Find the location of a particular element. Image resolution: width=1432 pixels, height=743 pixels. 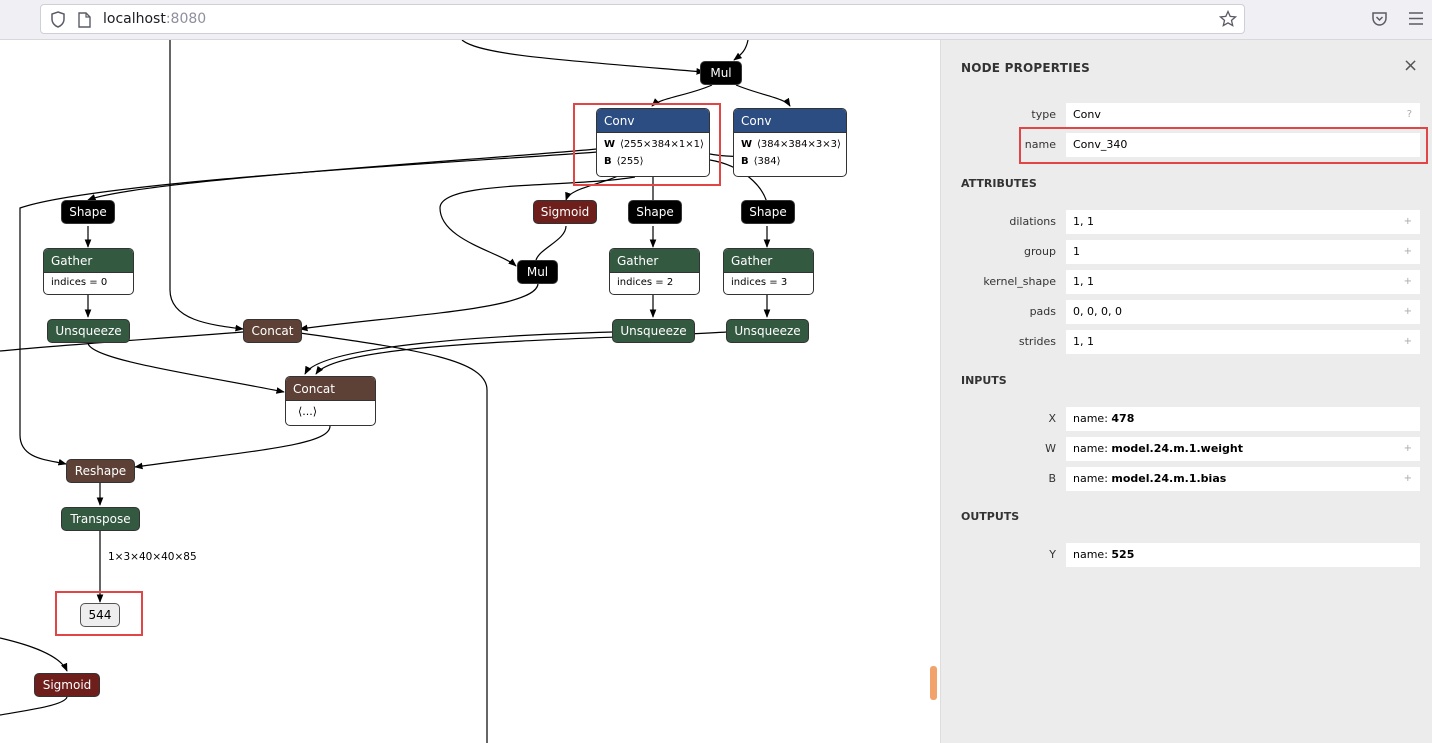

gather-node: Gather indices = 3 is located at coordinates (768, 271).